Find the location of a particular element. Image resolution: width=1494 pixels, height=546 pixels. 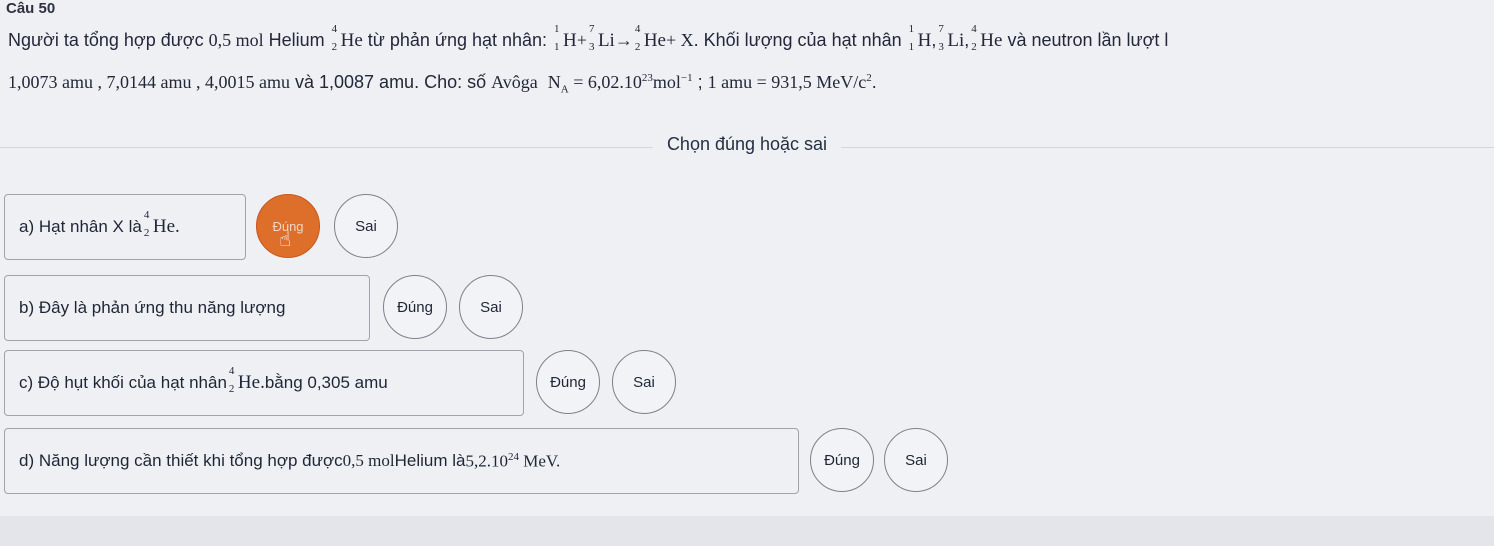

section-title: Chọn đúng hoặc sai is located at coordinates (747, 144).